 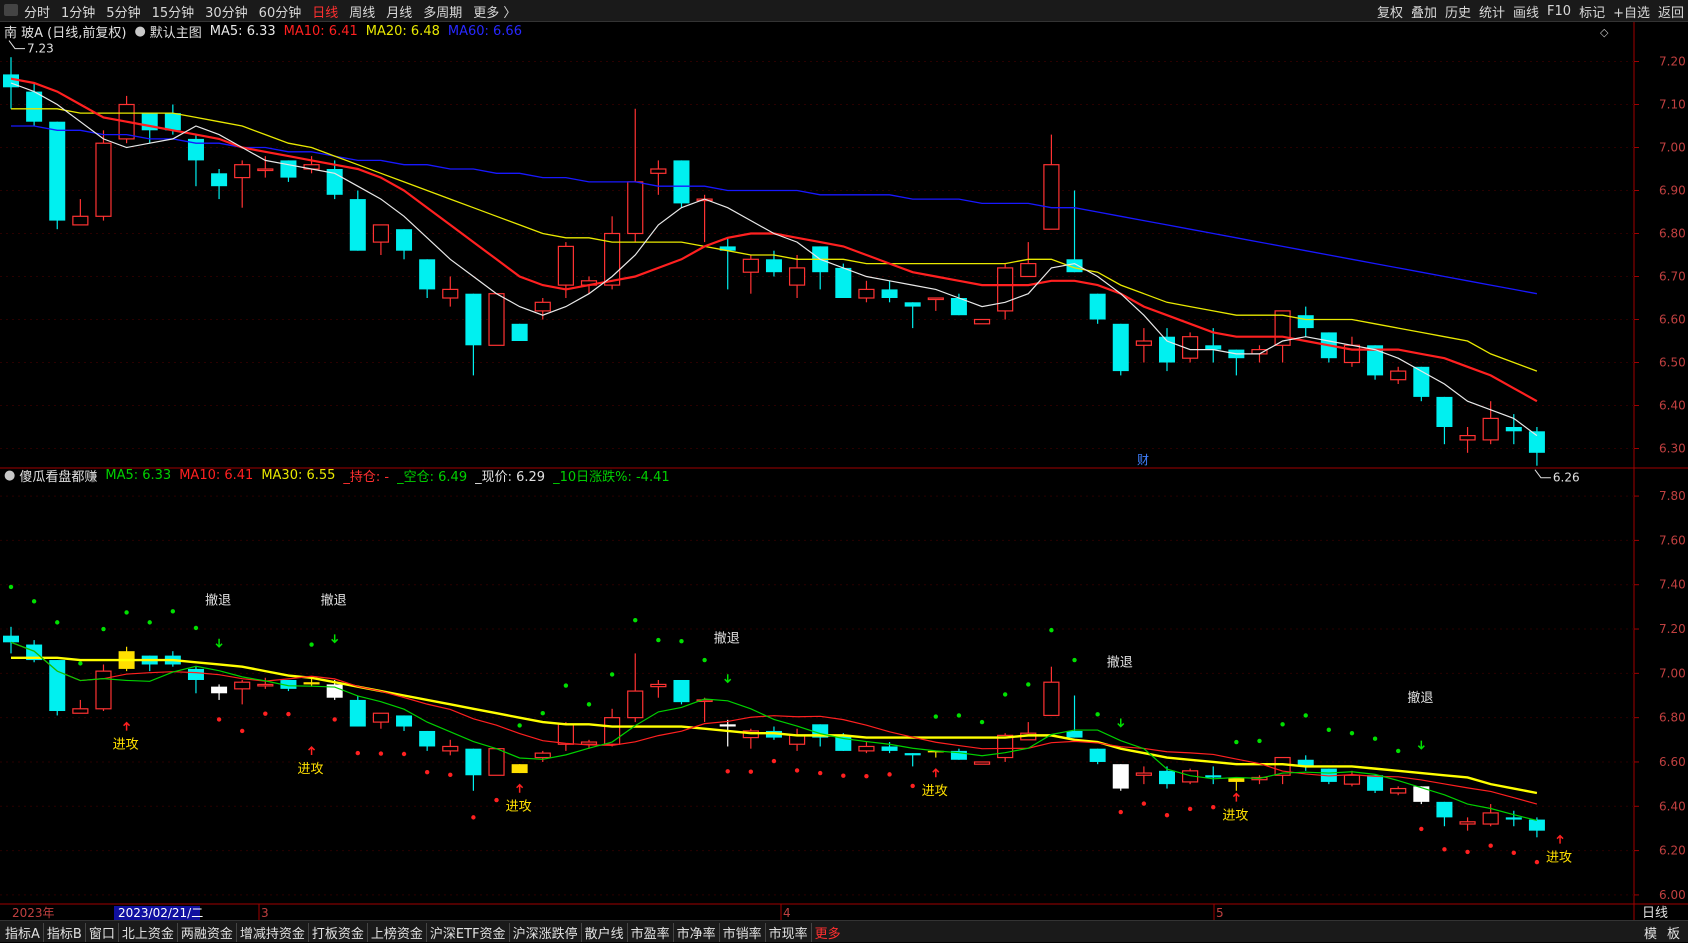 I want to click on bottom-tool-0: 模, so click(x=1650, y=932).